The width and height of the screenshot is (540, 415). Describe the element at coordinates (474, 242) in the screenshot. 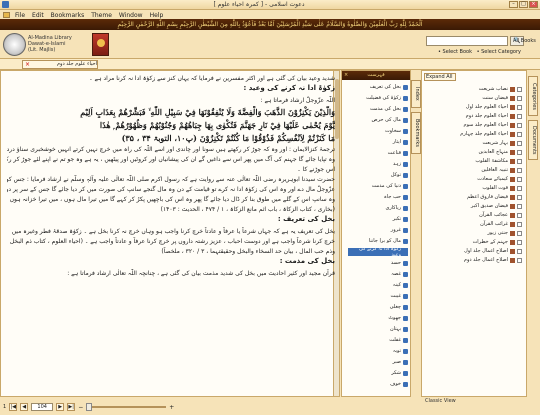

I see `book-list-item: جہنم کے خطرات` at that location.